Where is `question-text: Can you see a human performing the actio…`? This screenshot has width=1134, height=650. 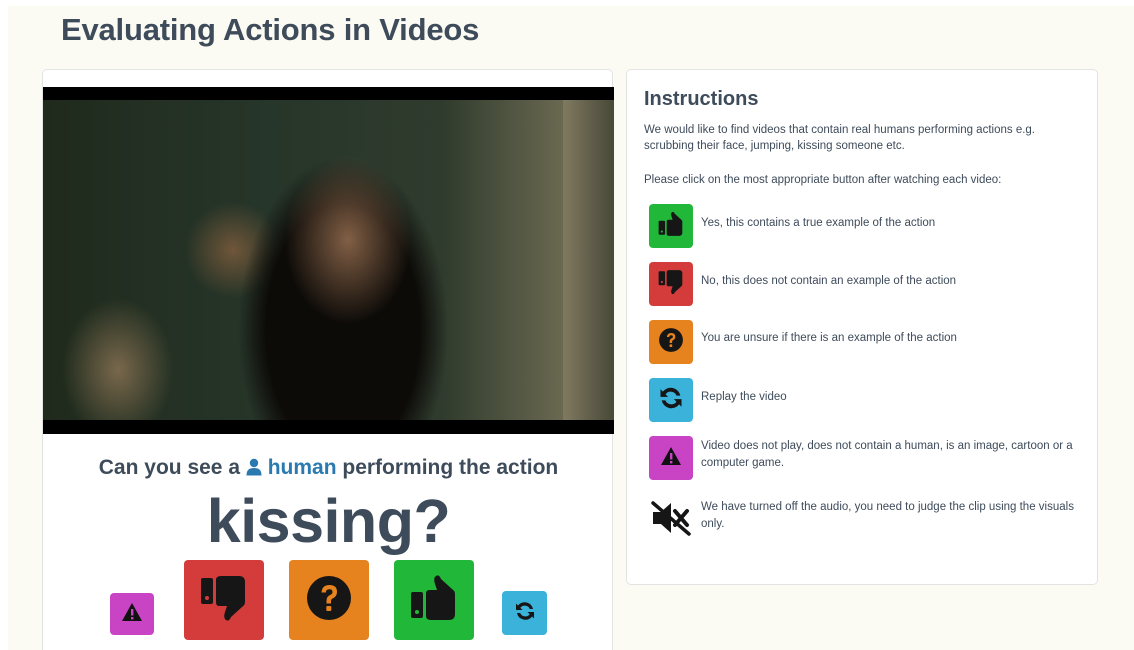
question-text: Can you see a human performing the actio… is located at coordinates (328, 469).